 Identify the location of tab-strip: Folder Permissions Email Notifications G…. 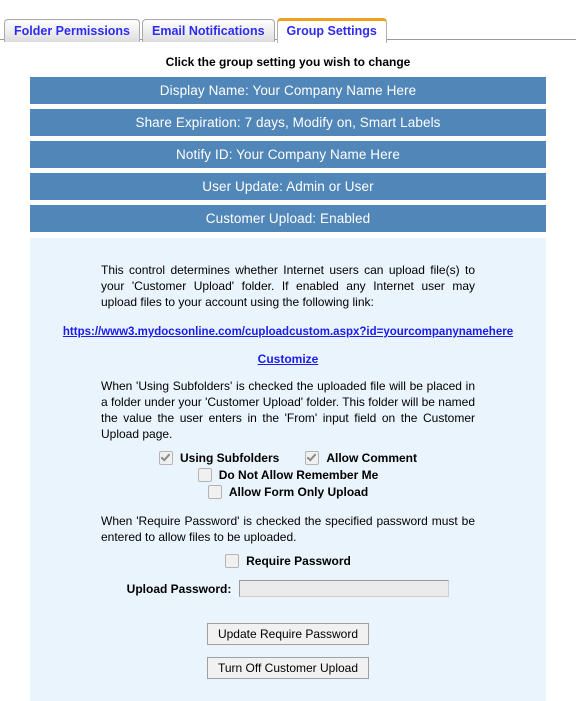
(288, 21).